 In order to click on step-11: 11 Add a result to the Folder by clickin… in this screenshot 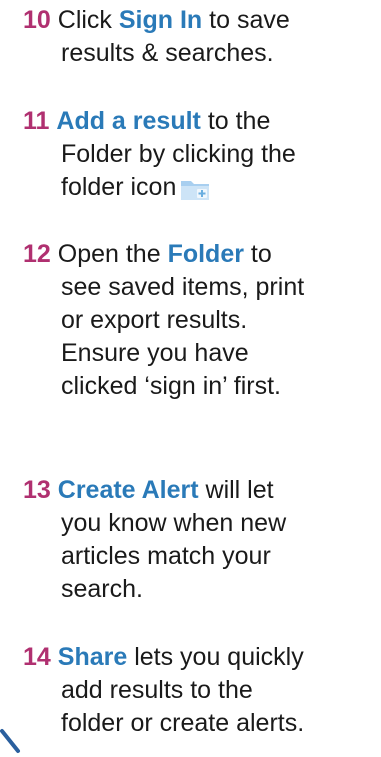, I will do `click(159, 154)`.